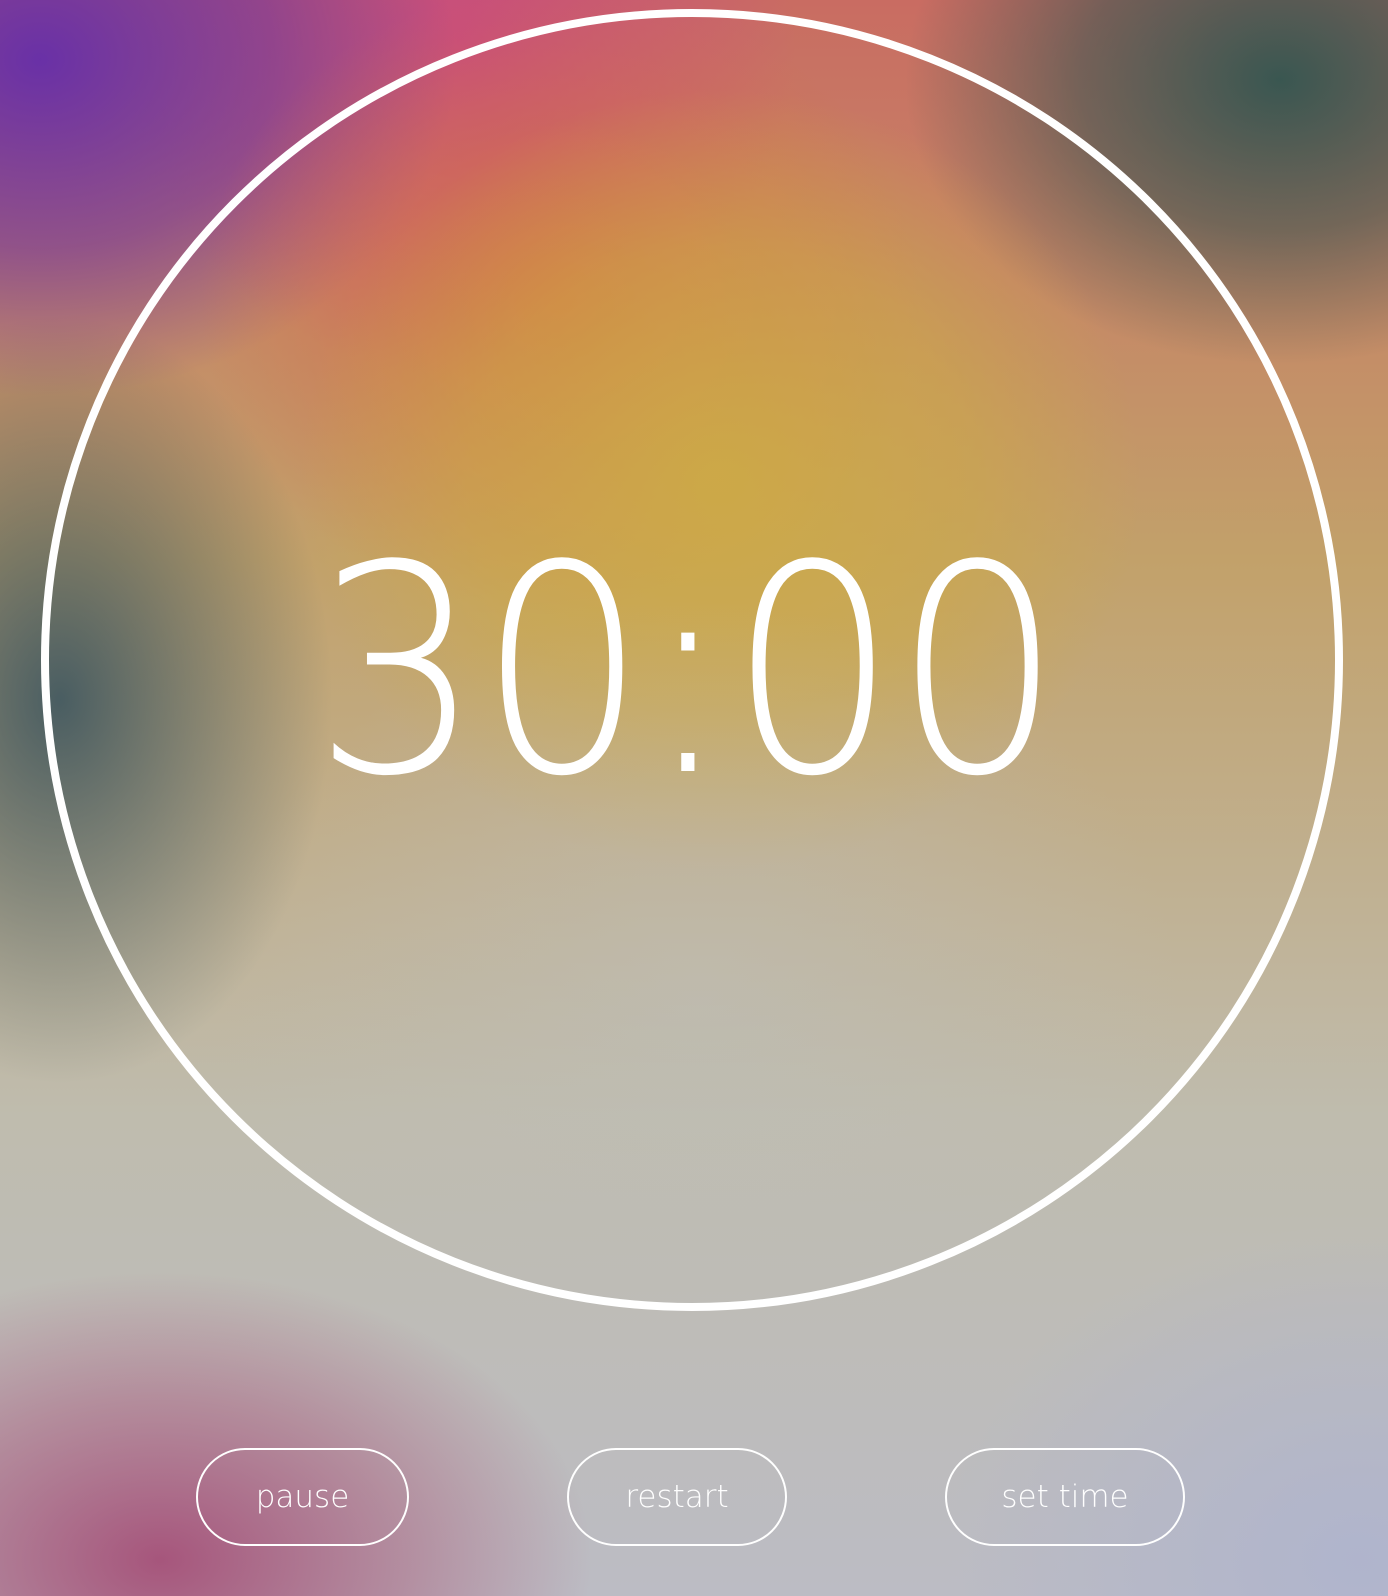  What do you see at coordinates (1065, 1497) in the screenshot?
I see `set-time-button: set time` at bounding box center [1065, 1497].